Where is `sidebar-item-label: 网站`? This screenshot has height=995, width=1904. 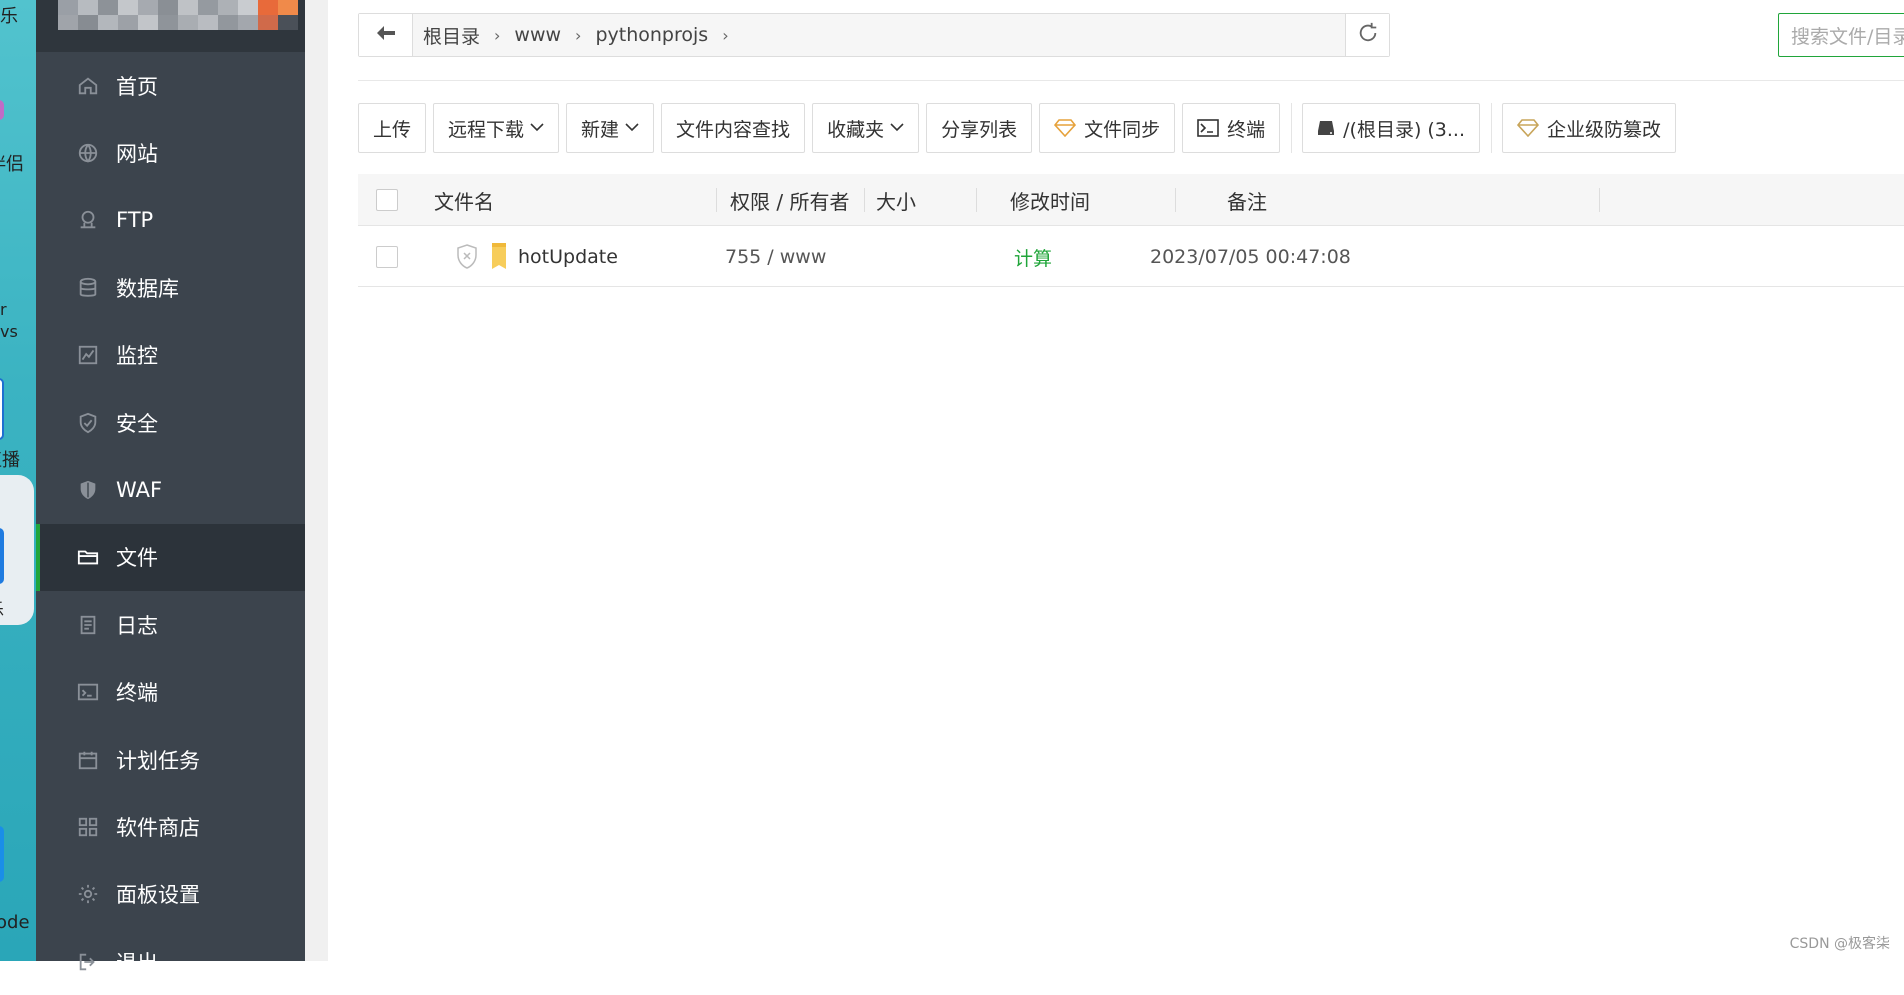 sidebar-item-label: 网站 is located at coordinates (137, 154).